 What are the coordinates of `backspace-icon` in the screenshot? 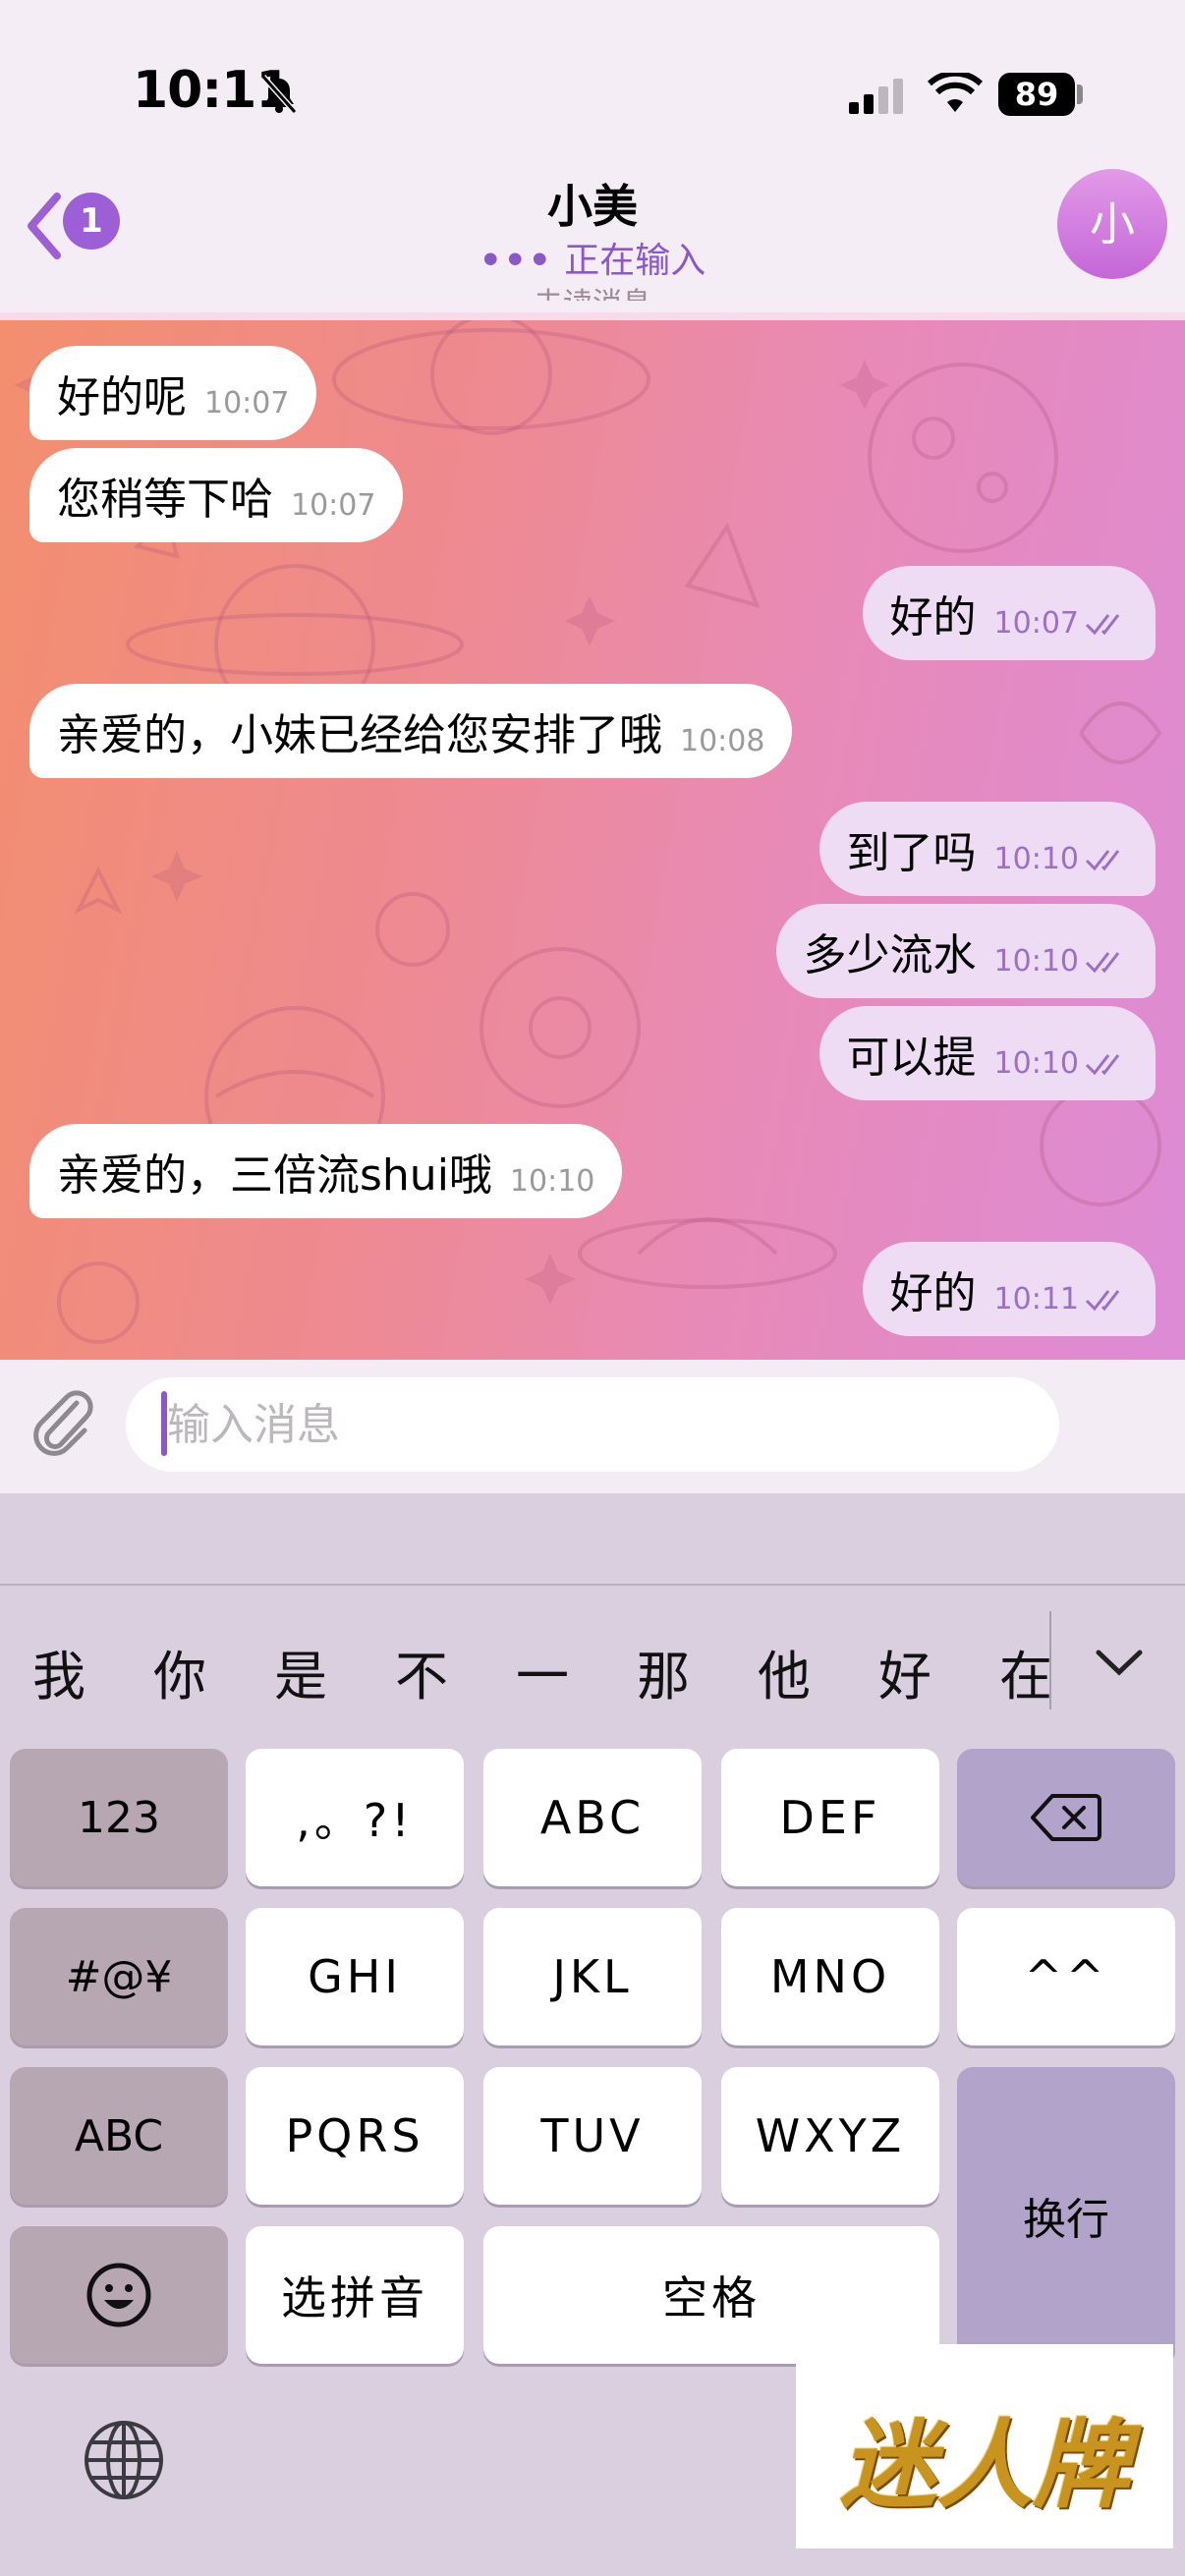 It's located at (1066, 1817).